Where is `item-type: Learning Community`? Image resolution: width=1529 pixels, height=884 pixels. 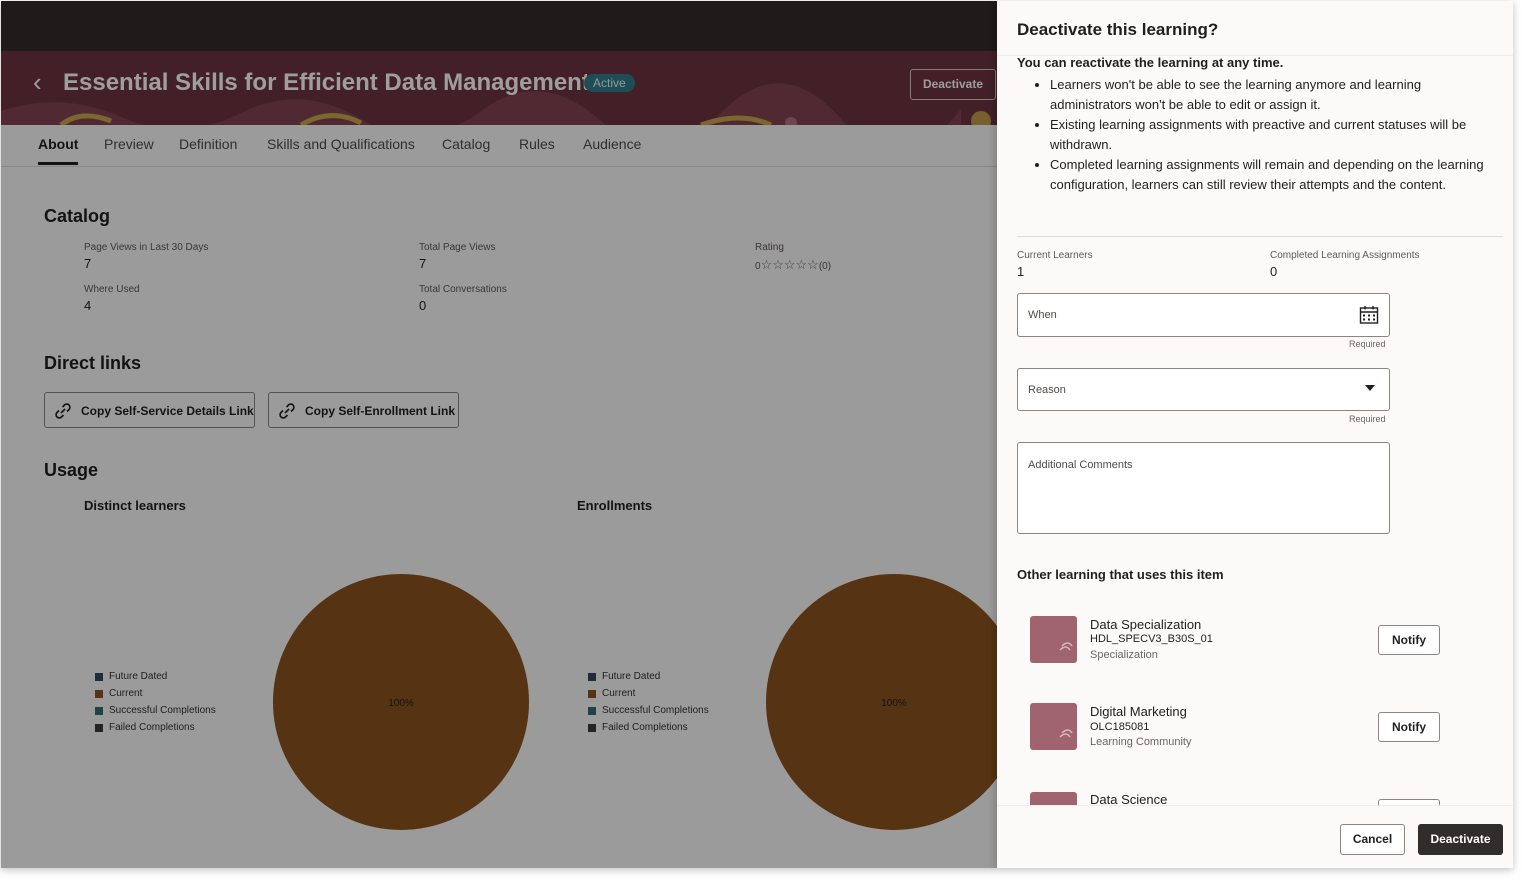 item-type: Learning Community is located at coordinates (1141, 742).